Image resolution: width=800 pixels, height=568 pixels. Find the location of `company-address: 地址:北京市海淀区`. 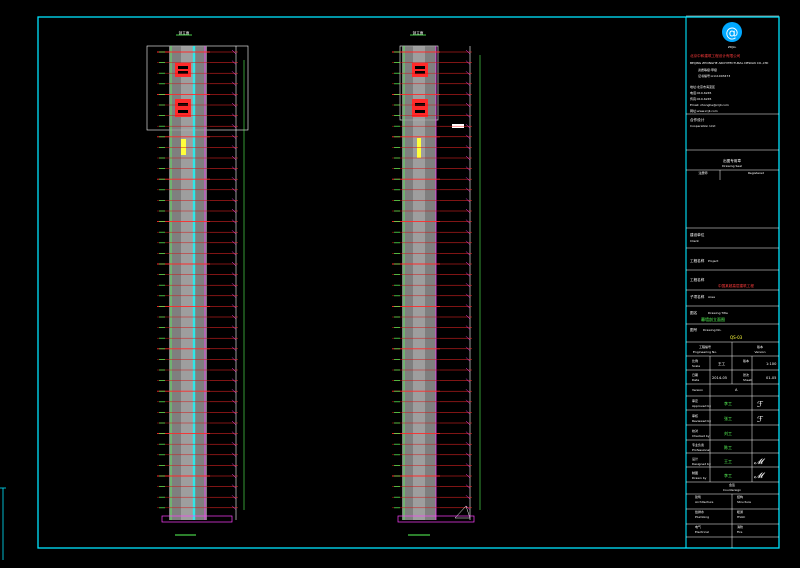

company-address: 地址:北京市海淀区 is located at coordinates (702, 86).